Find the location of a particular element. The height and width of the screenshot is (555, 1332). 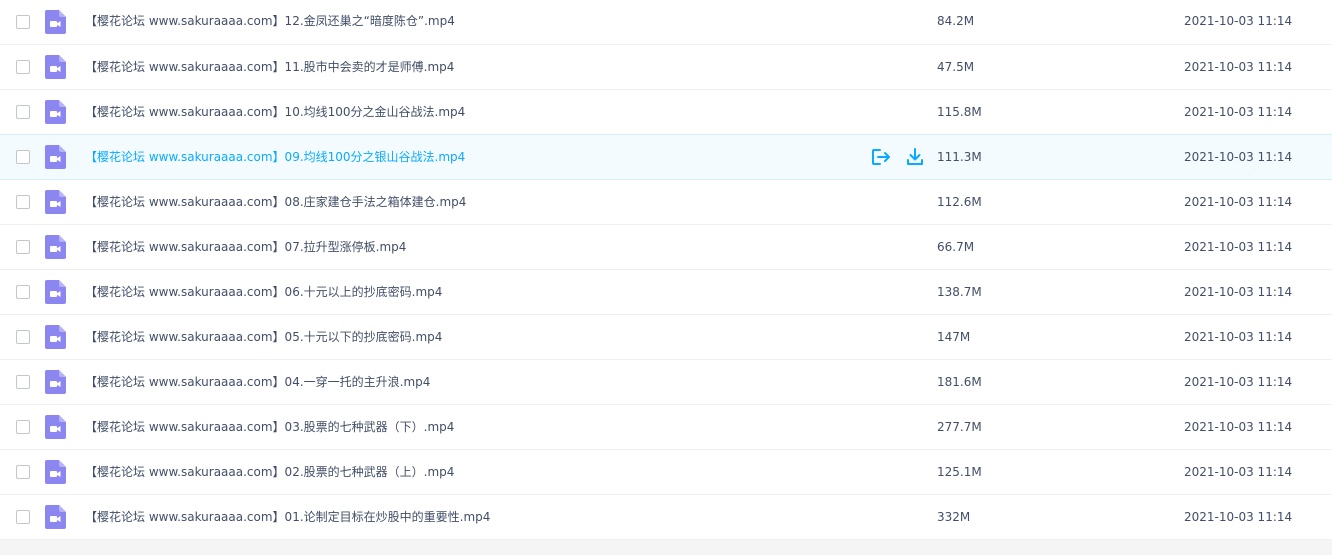

row-actions is located at coordinates (898, 157).